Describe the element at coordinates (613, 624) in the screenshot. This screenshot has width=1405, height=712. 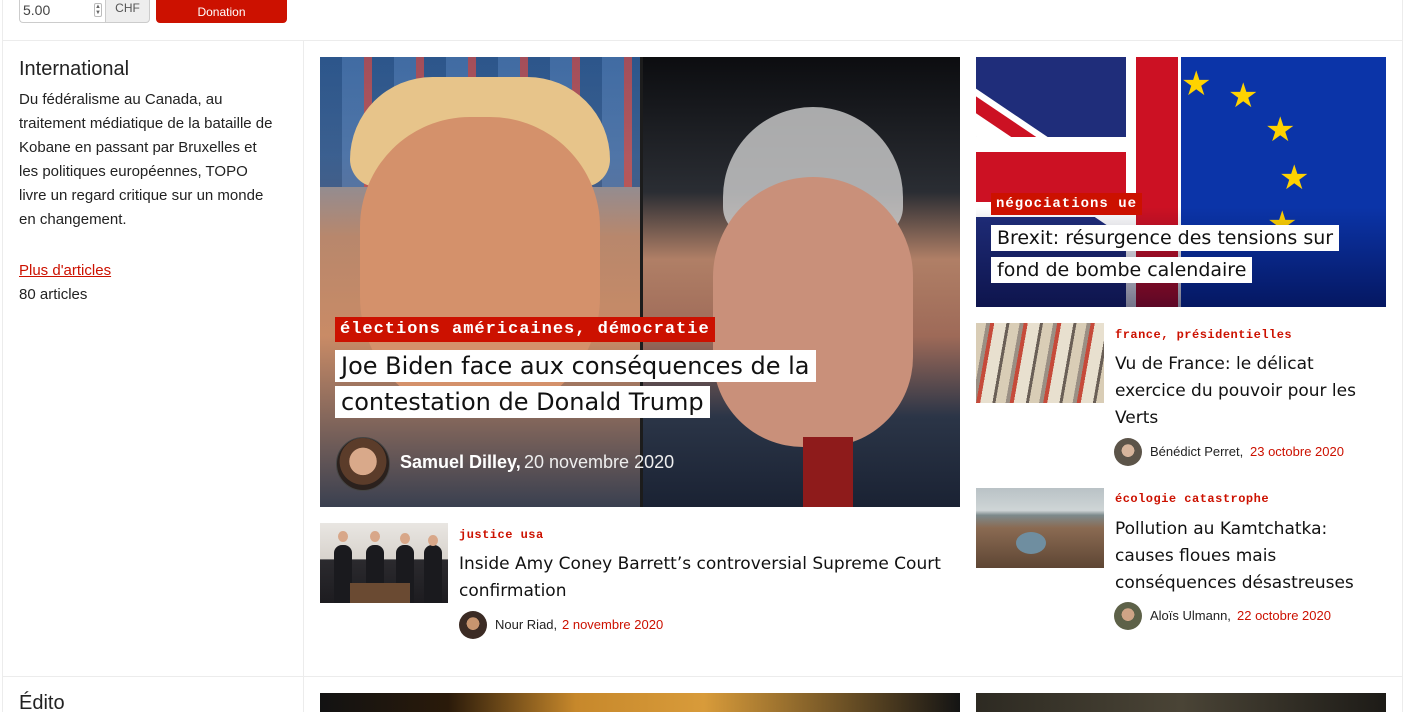
I see `article-date: 2 novembre 2020` at that location.